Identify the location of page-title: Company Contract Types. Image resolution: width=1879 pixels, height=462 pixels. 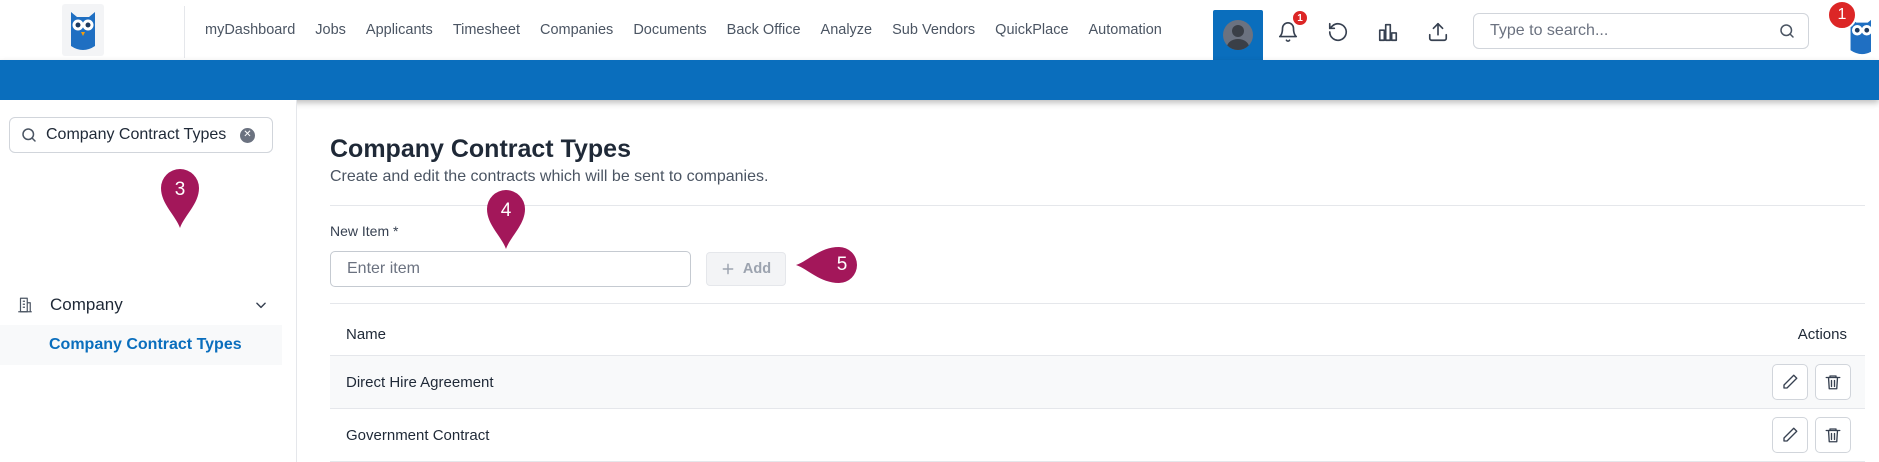
(480, 149).